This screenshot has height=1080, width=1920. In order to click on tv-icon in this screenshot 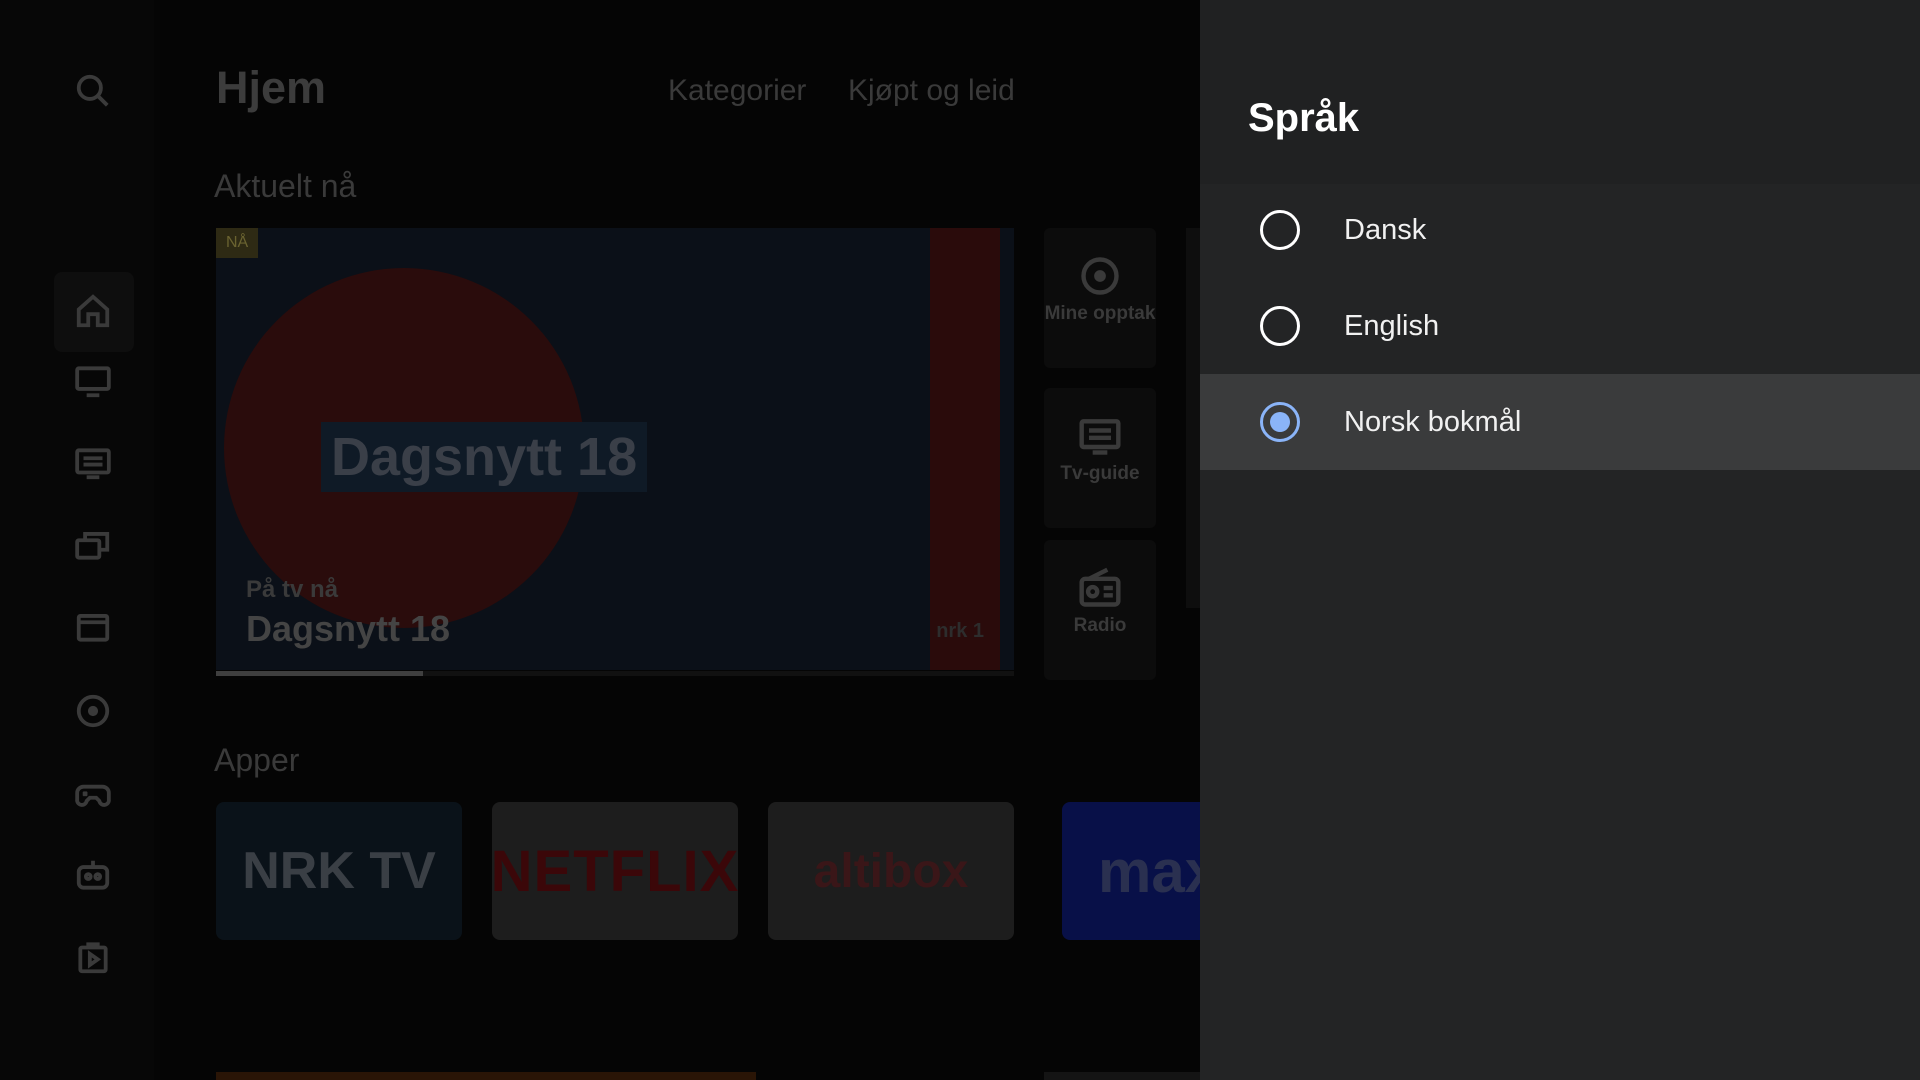, I will do `click(93, 381)`.